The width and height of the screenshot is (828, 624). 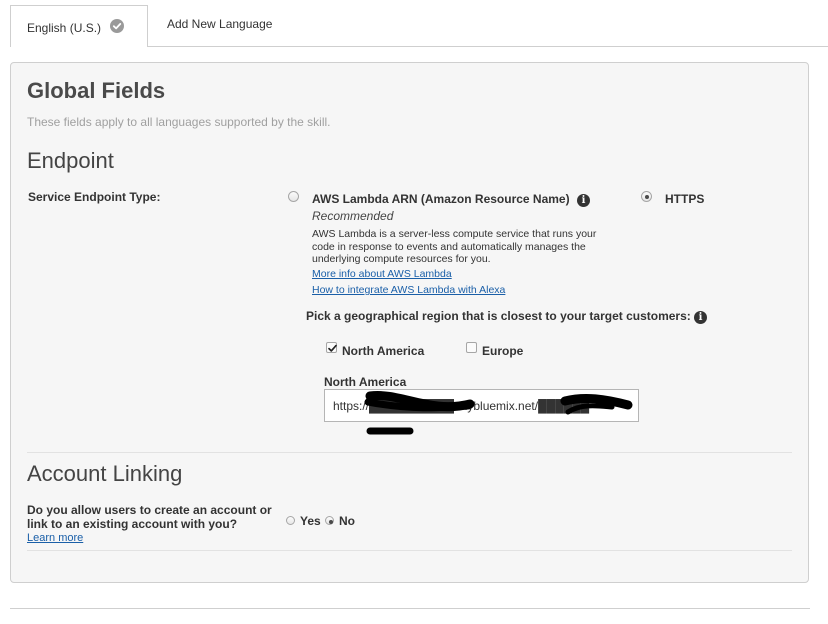 What do you see at coordinates (383, 351) in the screenshot?
I see `north-america-checkbox-label: North America` at bounding box center [383, 351].